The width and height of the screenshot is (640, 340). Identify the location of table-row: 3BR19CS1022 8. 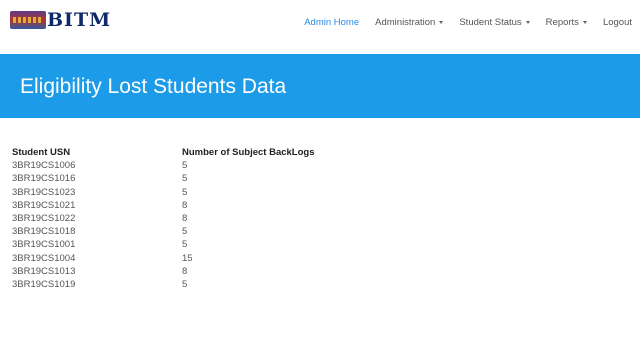
(212, 218).